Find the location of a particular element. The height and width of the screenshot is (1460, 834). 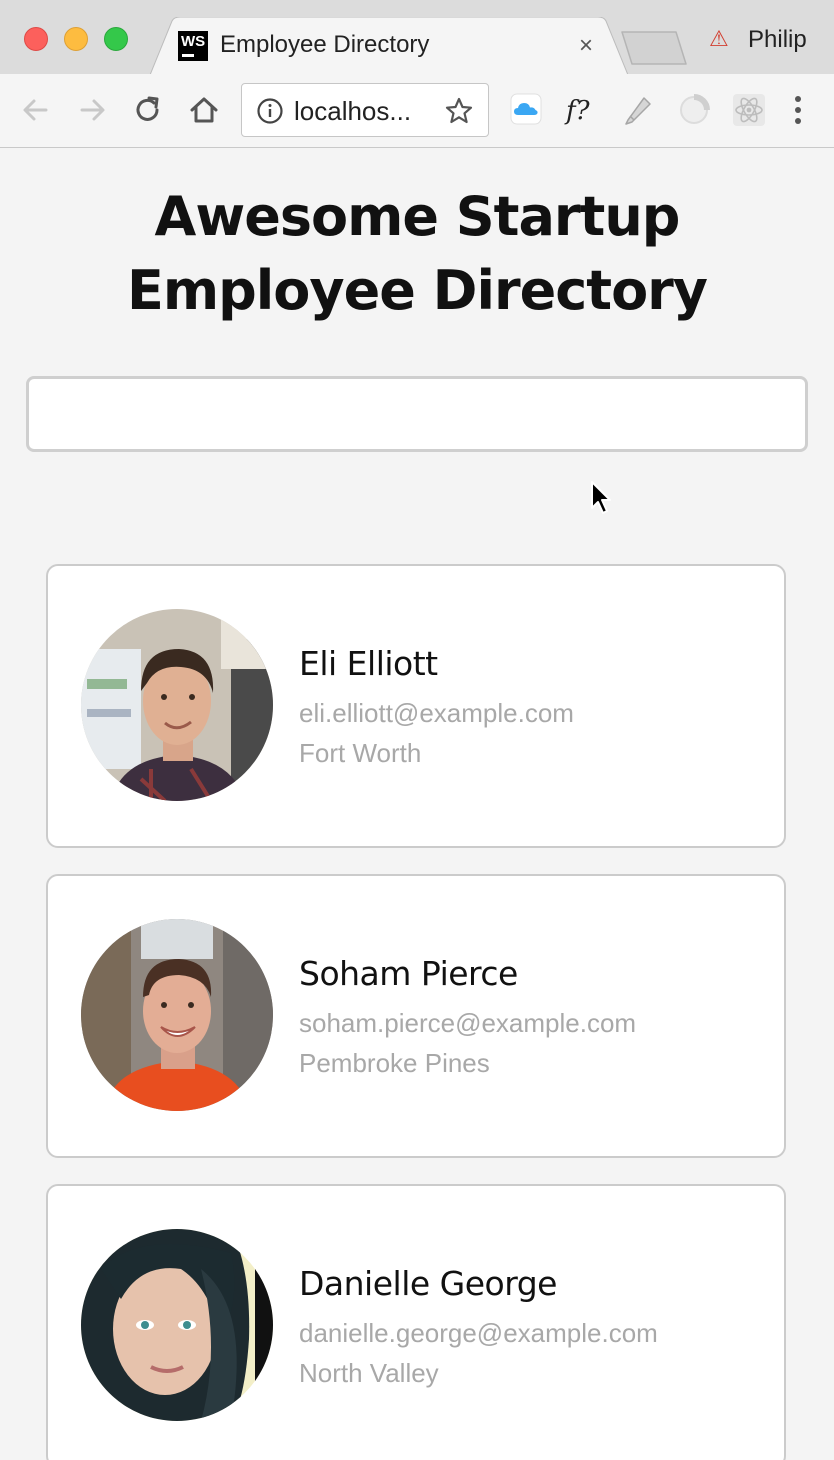

webstorm-favicon-icon: WS is located at coordinates (193, 46).